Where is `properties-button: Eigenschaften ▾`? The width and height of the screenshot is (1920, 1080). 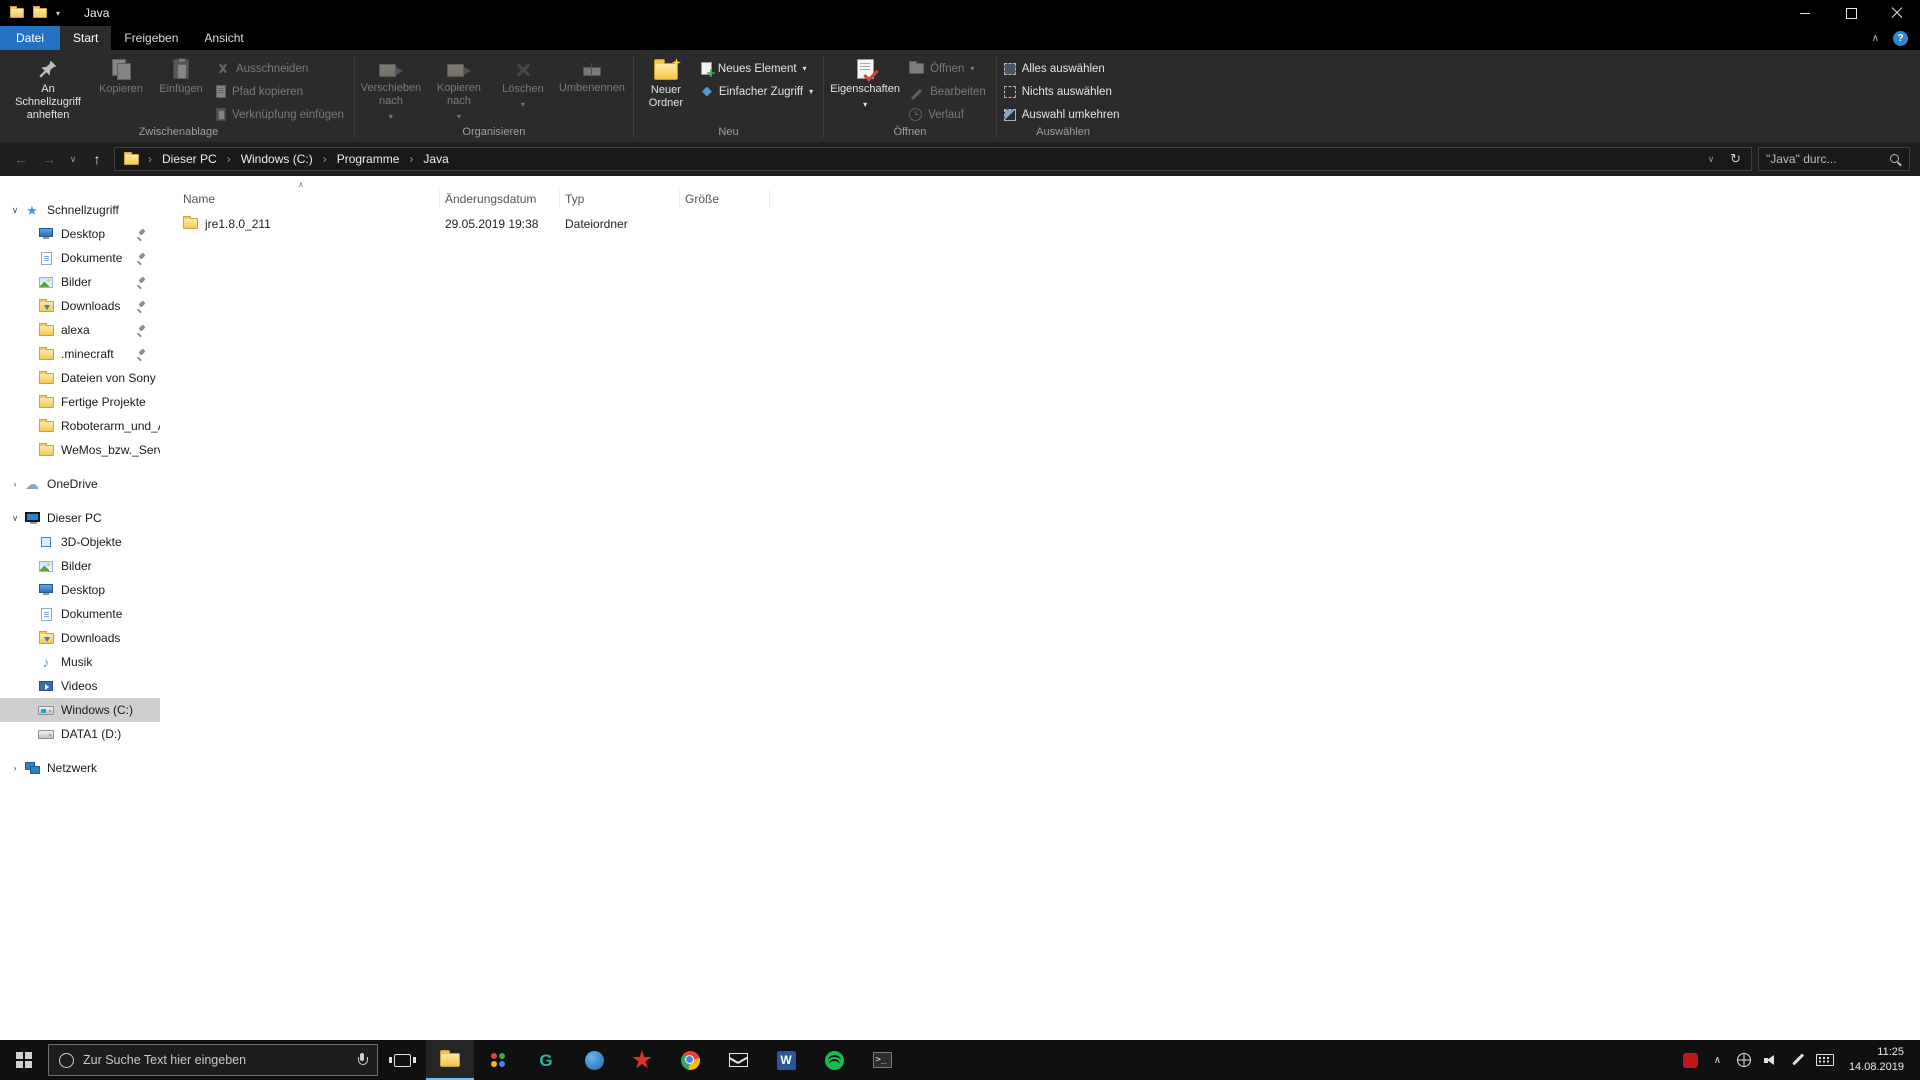
properties-button: Eigenschaften ▾ is located at coordinates (865, 89).